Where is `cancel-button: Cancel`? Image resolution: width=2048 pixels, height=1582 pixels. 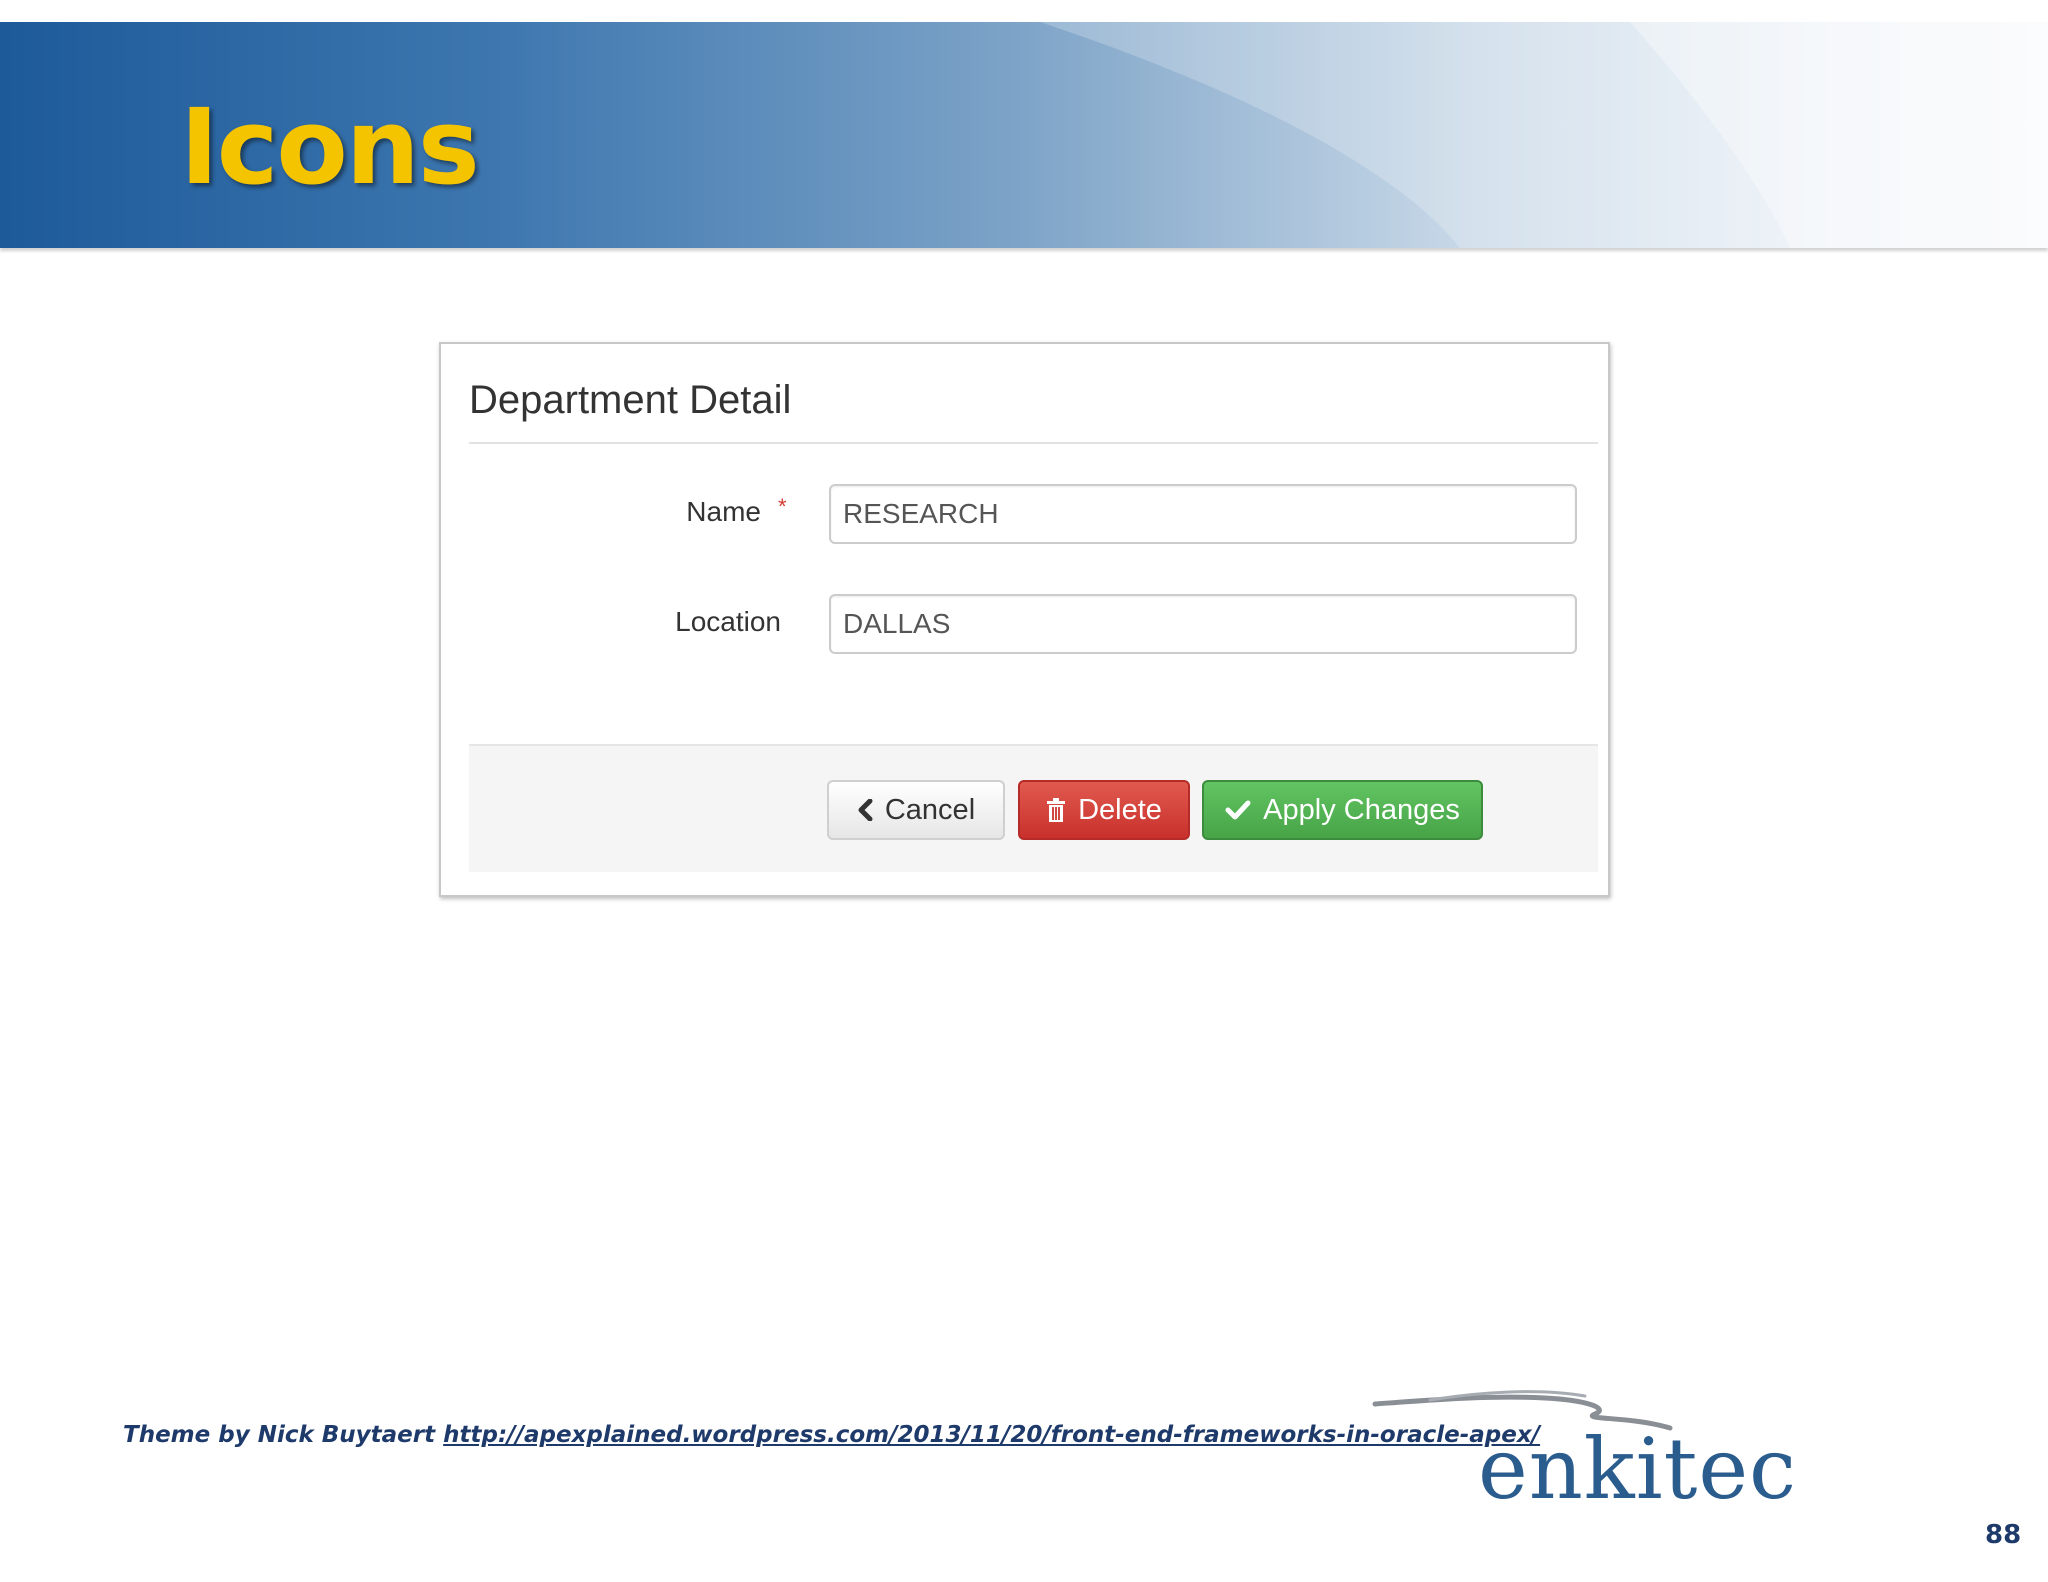 cancel-button: Cancel is located at coordinates (916, 810).